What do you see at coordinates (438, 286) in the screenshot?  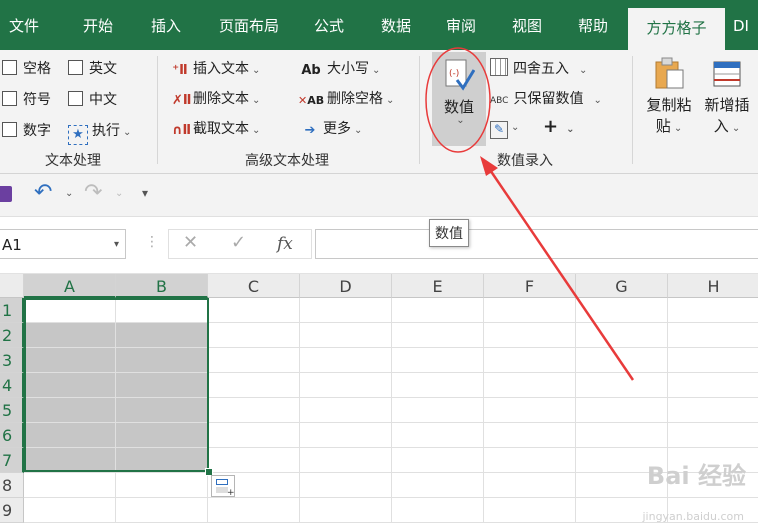 I see `column-header: E` at bounding box center [438, 286].